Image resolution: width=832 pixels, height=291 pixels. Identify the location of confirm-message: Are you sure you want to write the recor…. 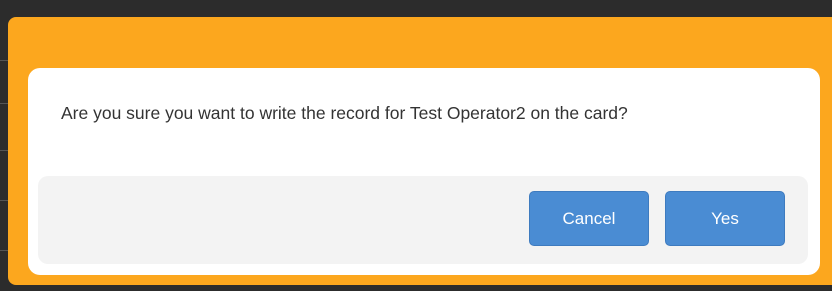
(344, 113).